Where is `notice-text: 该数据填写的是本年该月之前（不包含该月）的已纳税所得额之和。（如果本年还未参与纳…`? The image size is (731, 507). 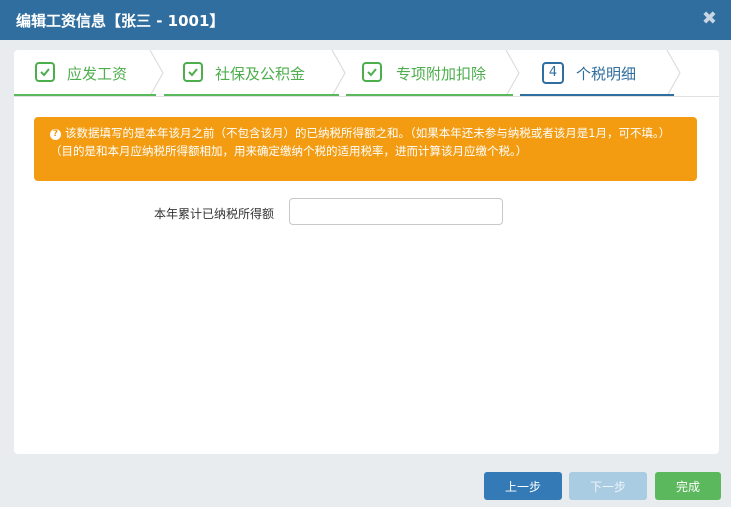
notice-text: 该数据填写的是本年该月之前（不包含该月）的已纳税所得额之和。（如果本年还未参与纳… is located at coordinates (360, 142).